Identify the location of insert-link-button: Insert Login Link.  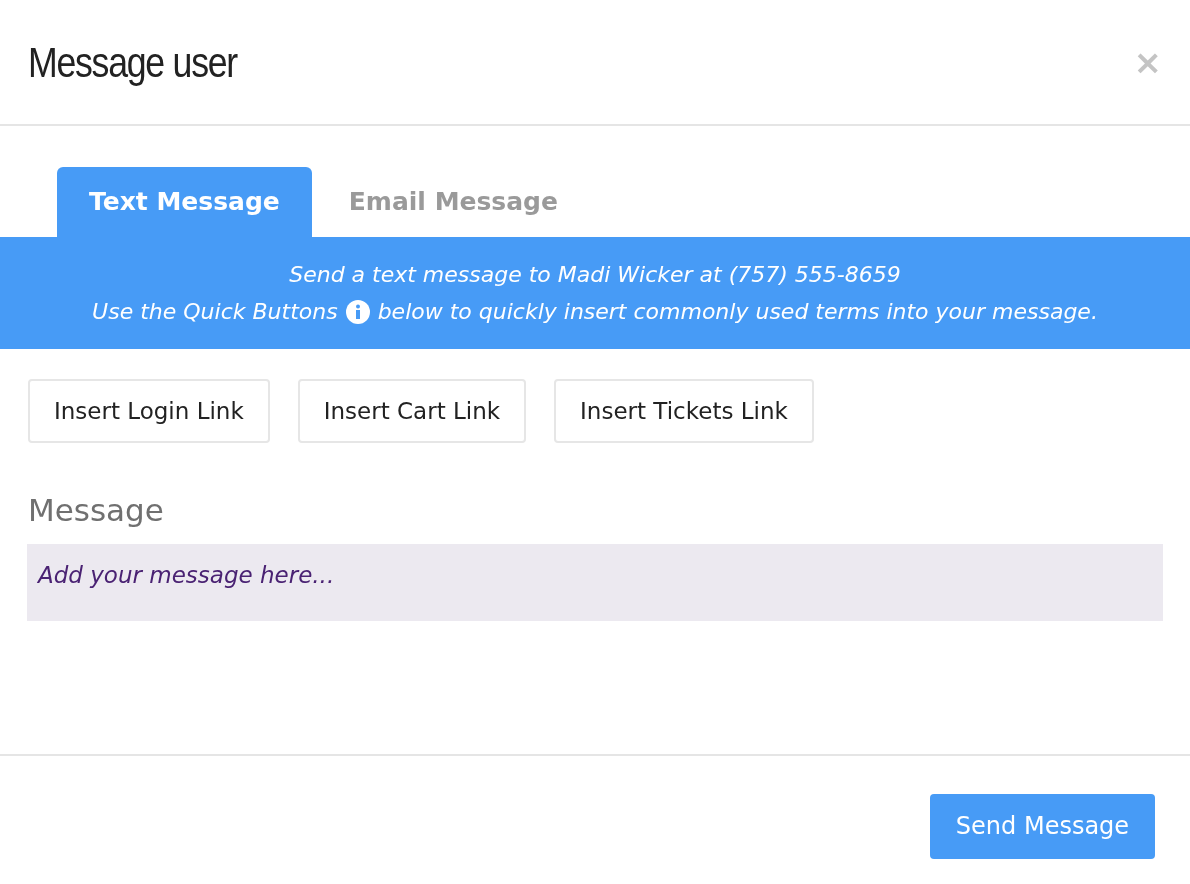
(149, 411).